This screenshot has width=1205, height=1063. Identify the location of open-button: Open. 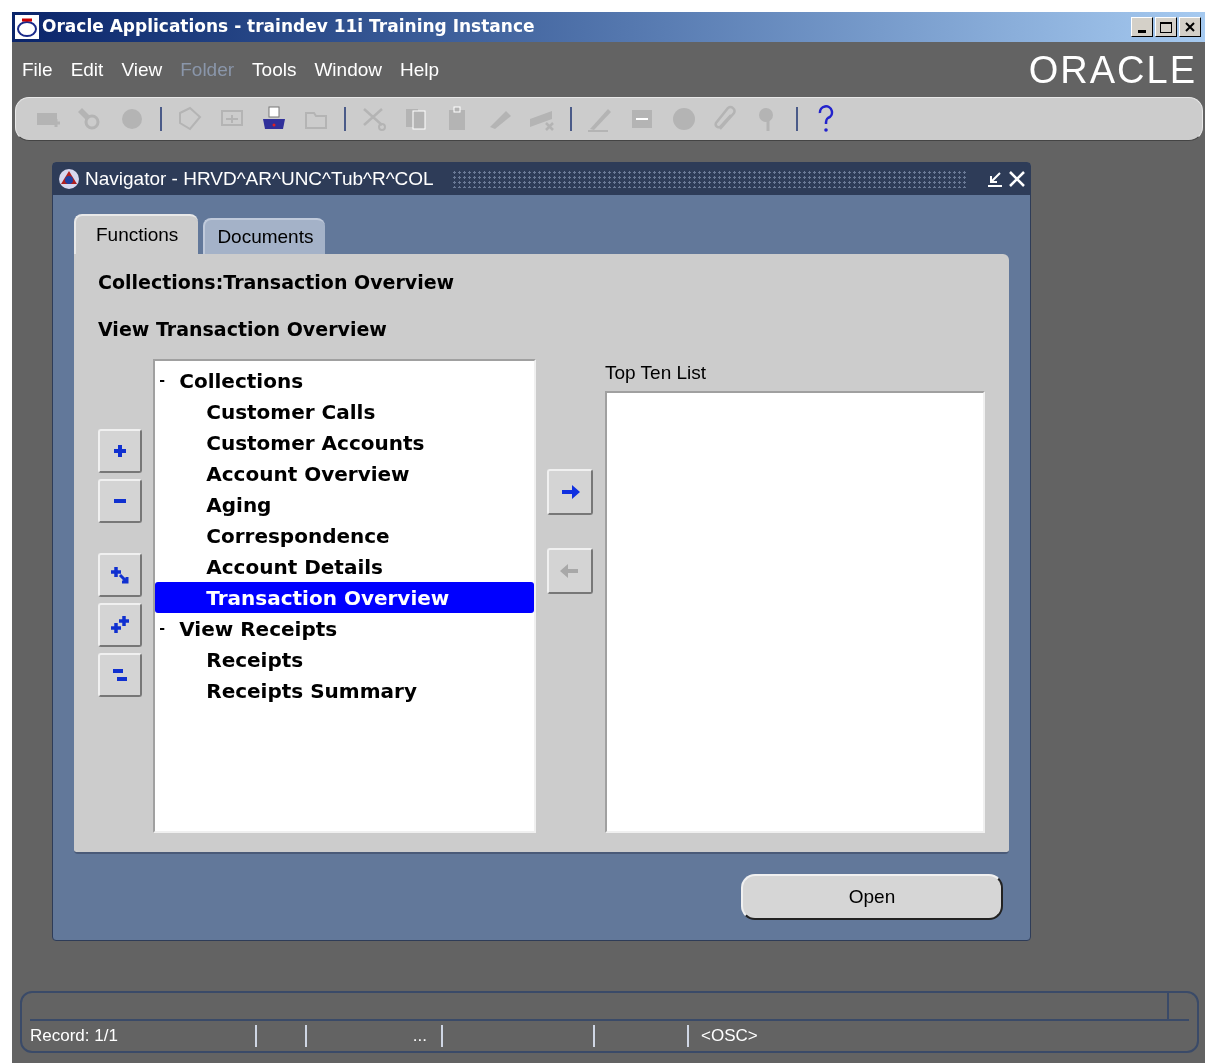
(872, 897).